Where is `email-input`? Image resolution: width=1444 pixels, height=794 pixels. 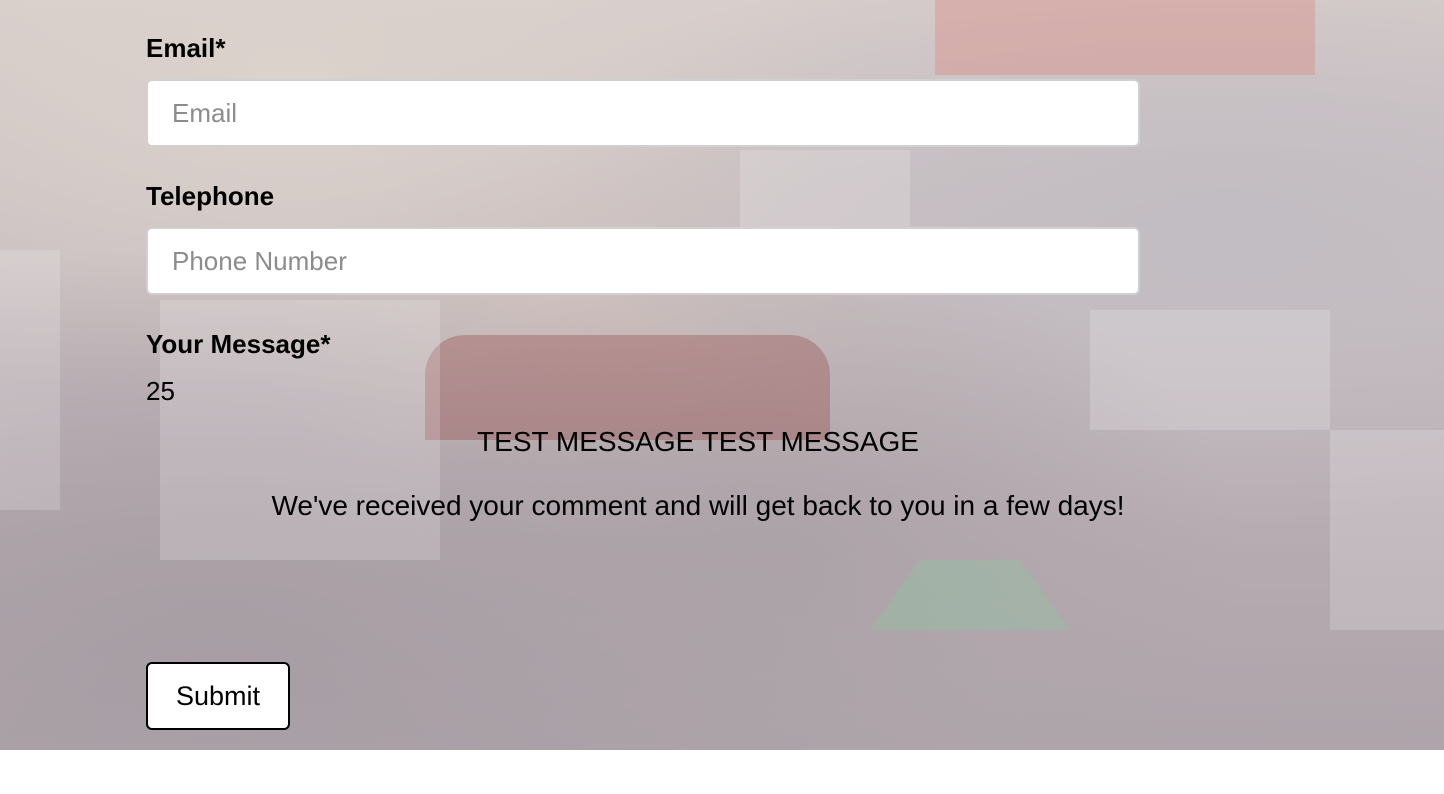
email-input is located at coordinates (643, 113).